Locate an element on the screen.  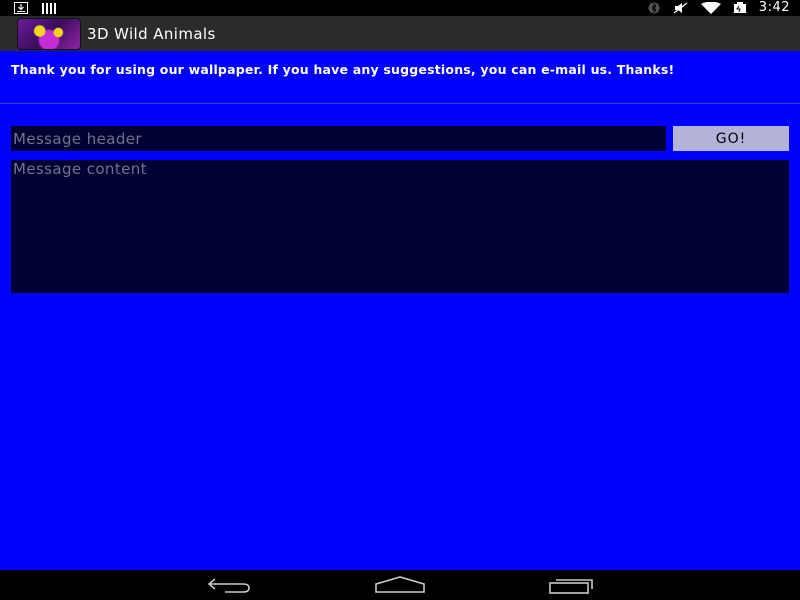
navigation-bar is located at coordinates (400, 585).